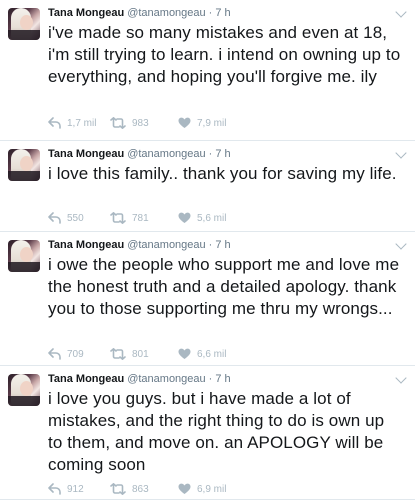  I want to click on like-button: 6,9 mil, so click(202, 490).